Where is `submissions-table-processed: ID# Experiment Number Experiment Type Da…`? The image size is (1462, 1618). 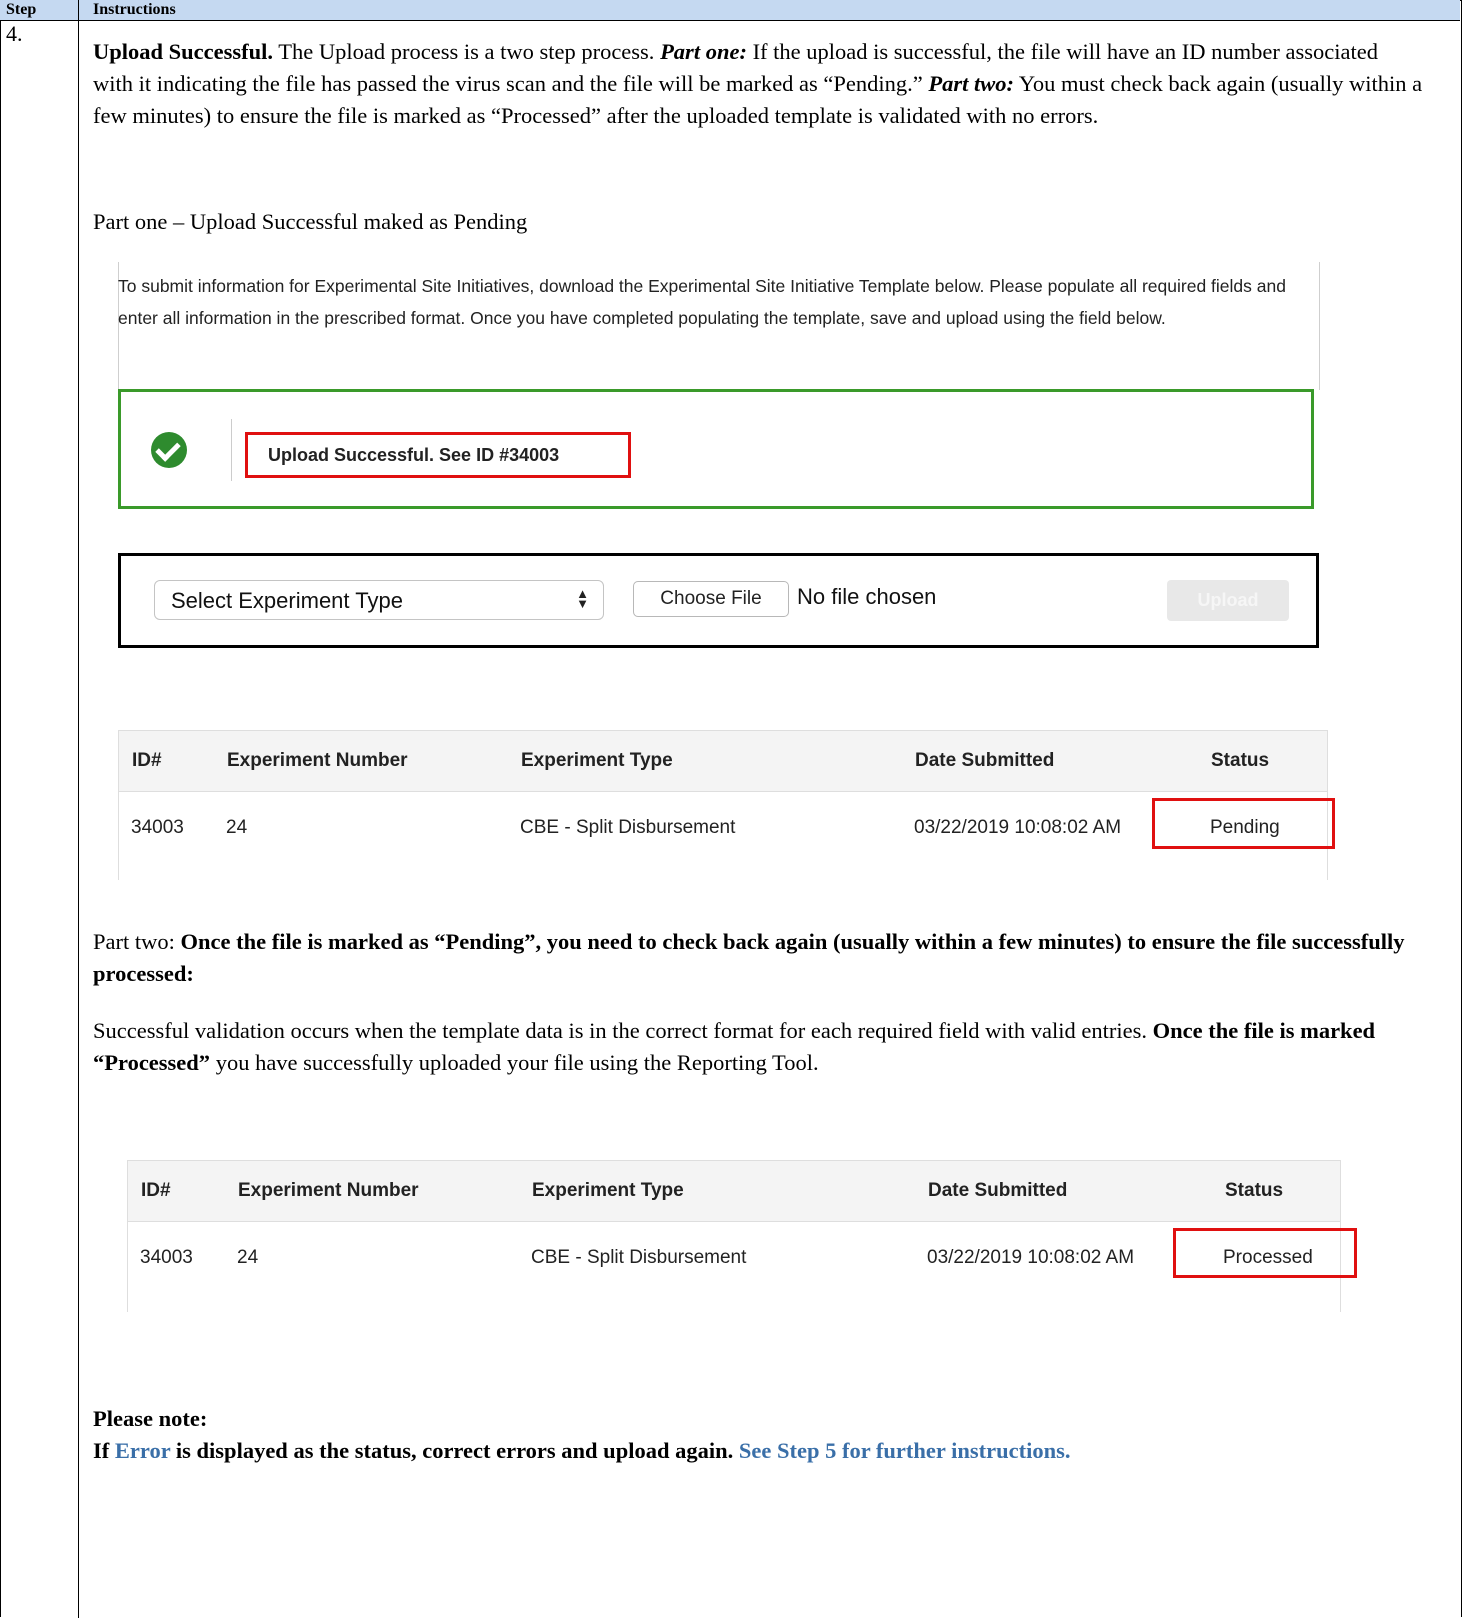 submissions-table-processed: ID# Experiment Number Experiment Type Da… is located at coordinates (742, 1236).